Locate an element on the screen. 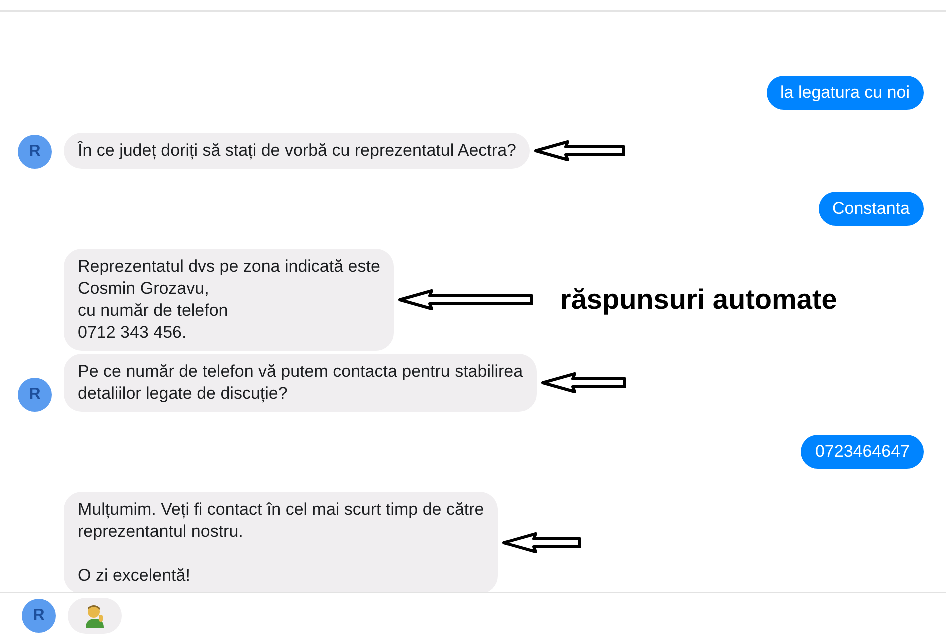 Image resolution: width=946 pixels, height=634 pixels. message-bubble: 0723464647 is located at coordinates (862, 452).